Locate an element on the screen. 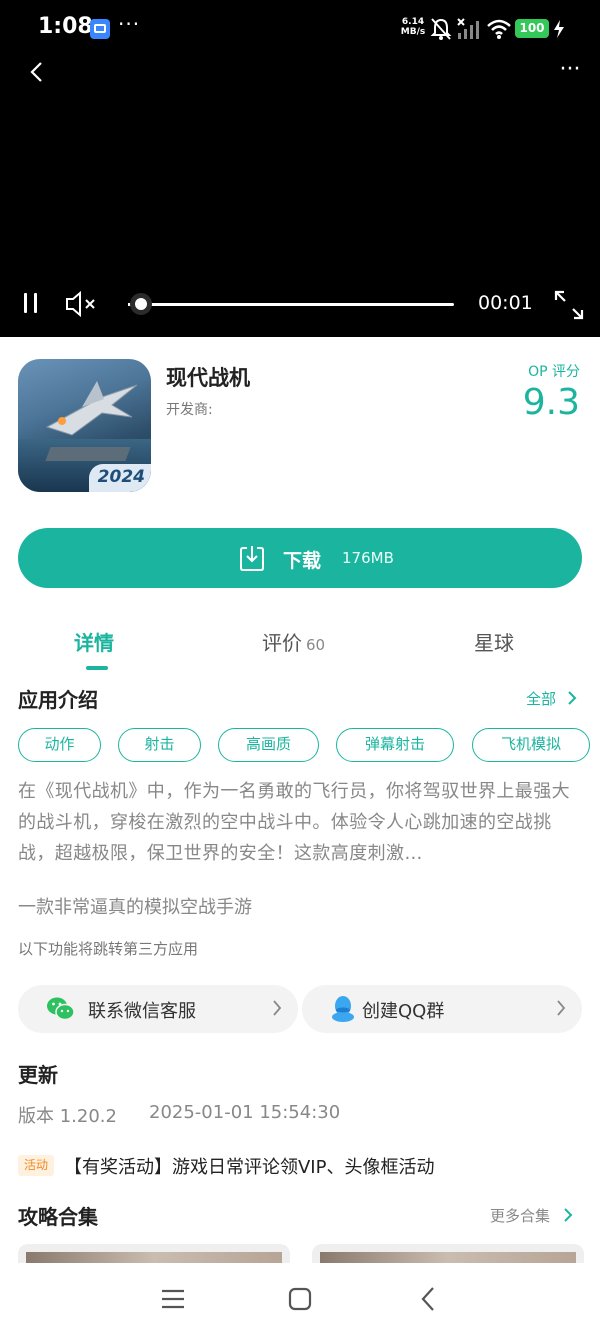 The image size is (600, 1333). home-icon is located at coordinates (300, 1299).